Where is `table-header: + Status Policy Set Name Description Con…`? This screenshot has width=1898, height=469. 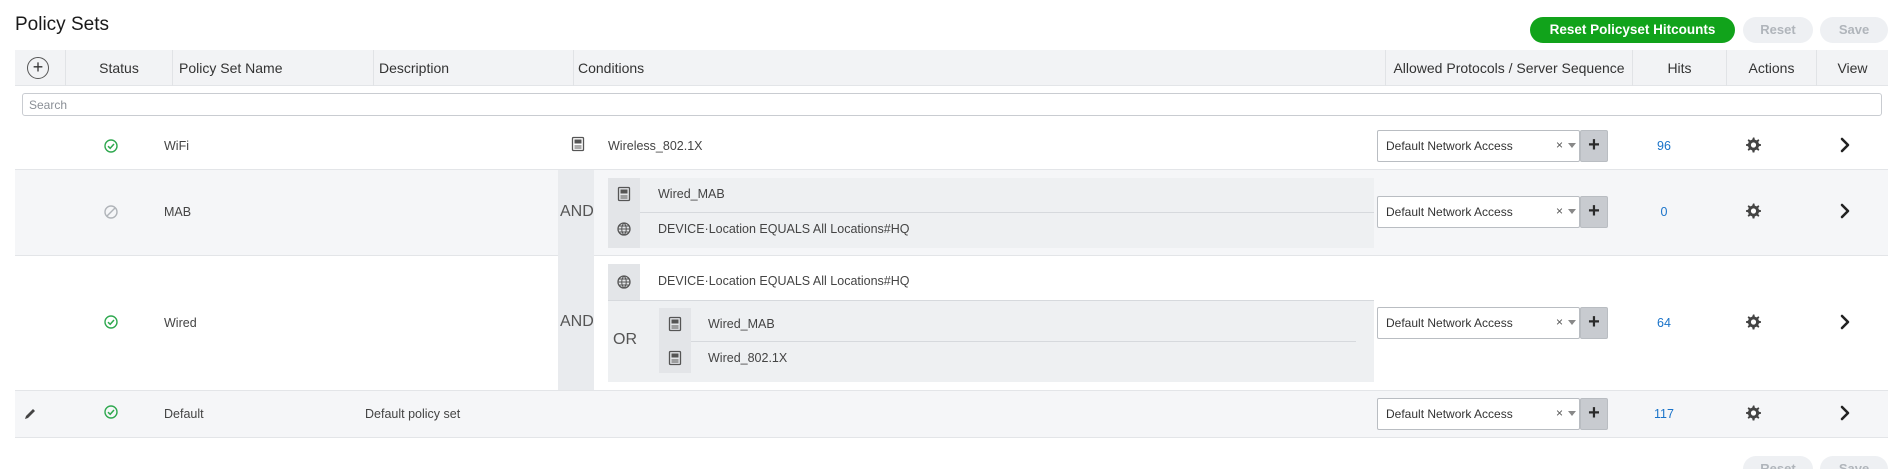
table-header: + Status Policy Set Name Description Con… is located at coordinates (951, 68).